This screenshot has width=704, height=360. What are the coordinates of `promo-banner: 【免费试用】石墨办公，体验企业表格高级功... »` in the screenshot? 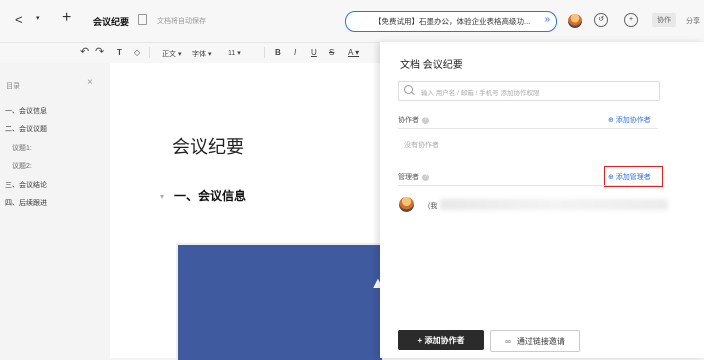 It's located at (451, 21).